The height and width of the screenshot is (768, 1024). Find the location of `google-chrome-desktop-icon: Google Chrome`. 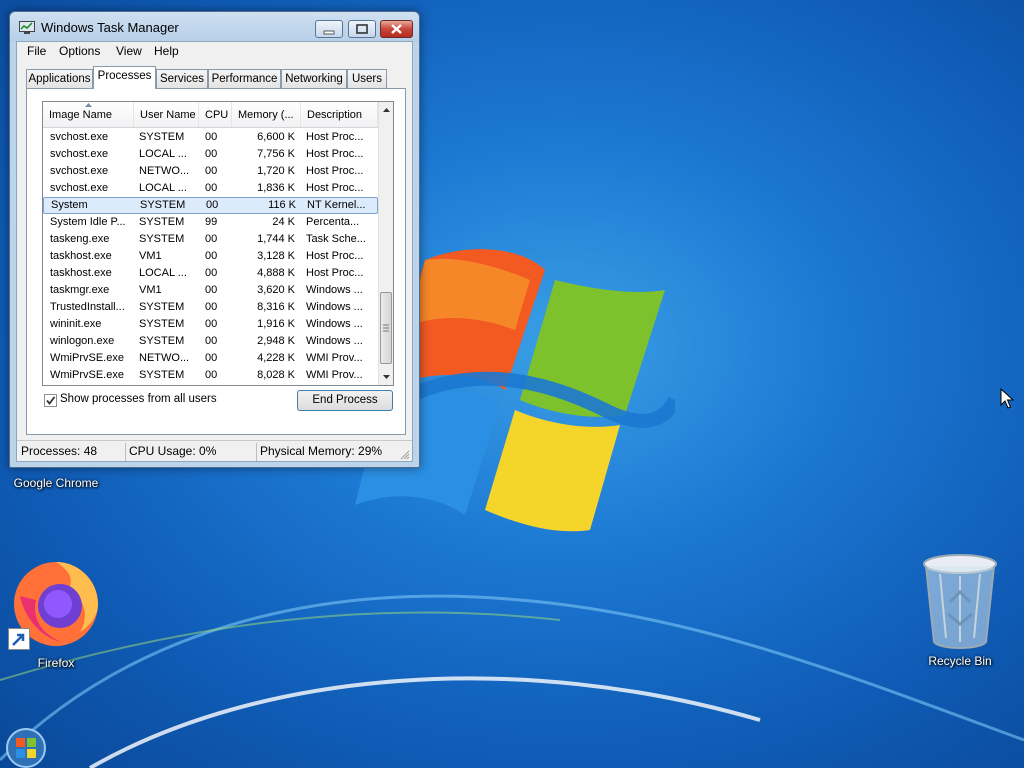

google-chrome-desktop-icon: Google Chrome is located at coordinates (56, 482).